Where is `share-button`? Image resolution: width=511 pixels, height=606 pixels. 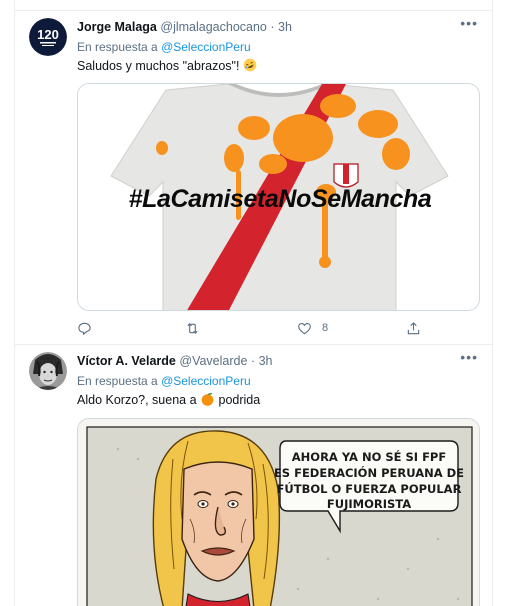
share-button is located at coordinates (413, 328).